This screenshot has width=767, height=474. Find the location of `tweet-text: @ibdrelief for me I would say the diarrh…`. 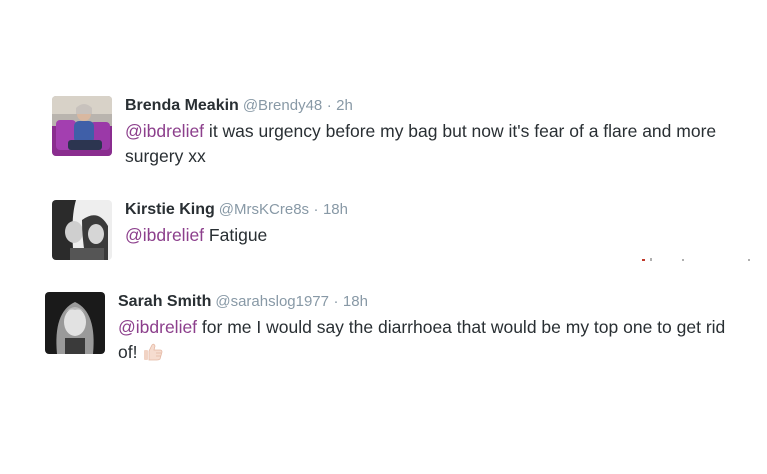

tweet-text: @ibdrelief for me I would say the diarrh… is located at coordinates (438, 340).